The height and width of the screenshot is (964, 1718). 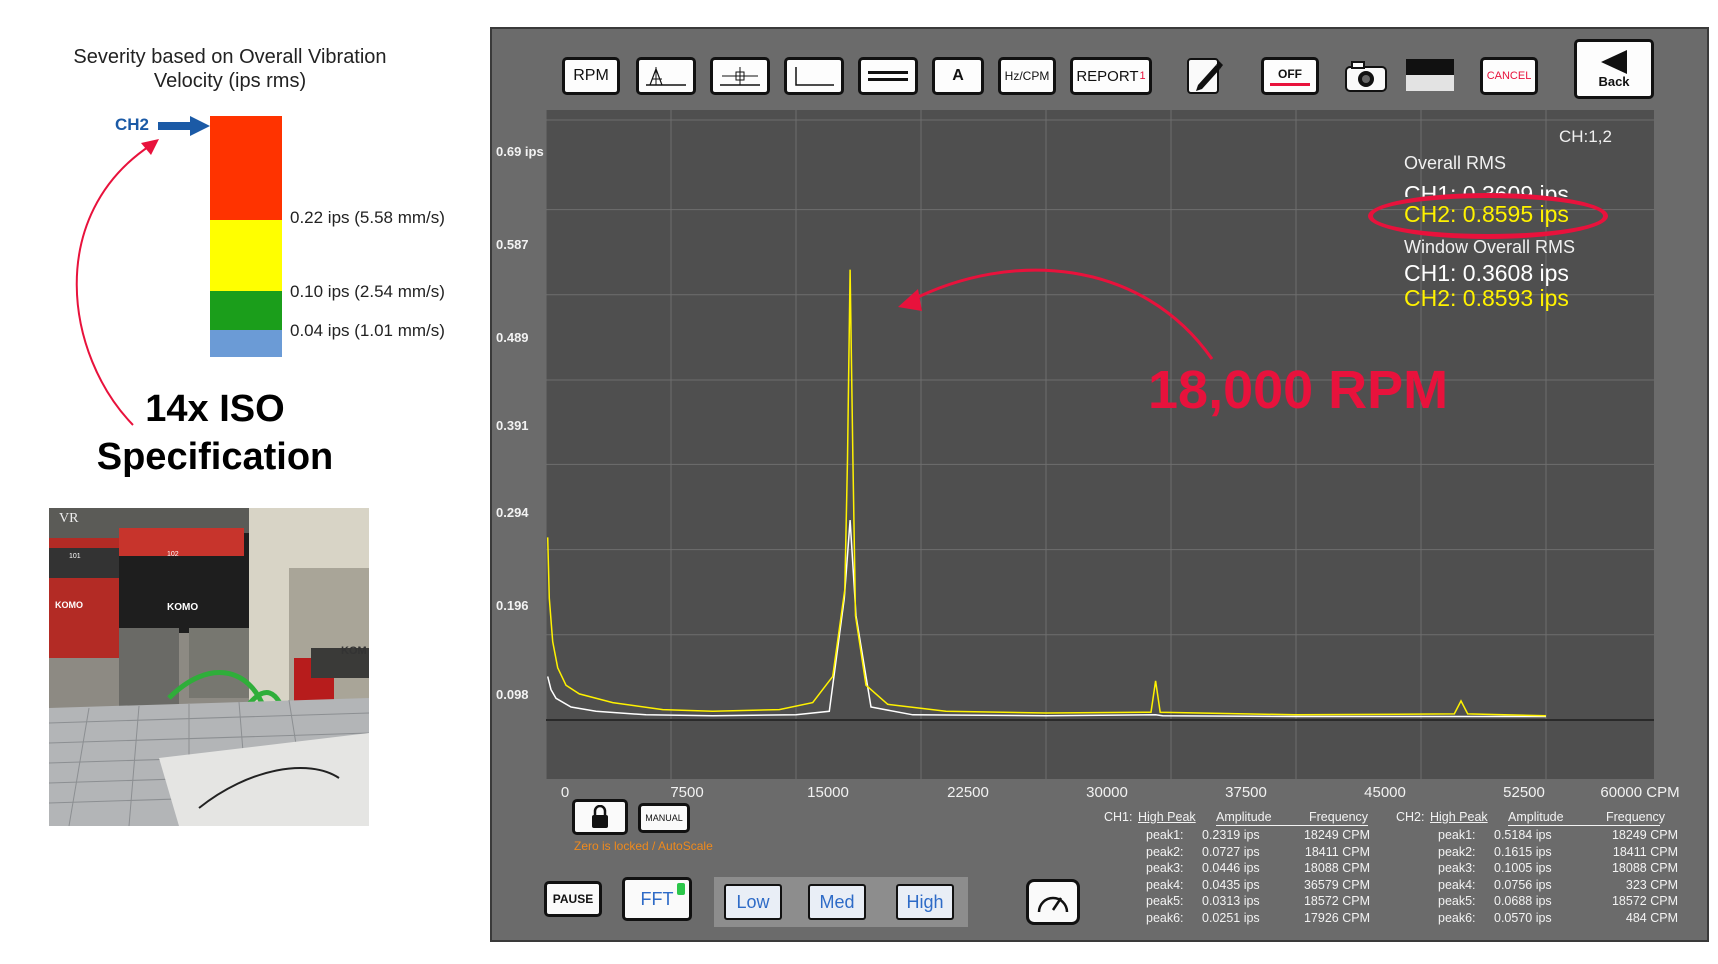 I want to click on range-med-button: Med, so click(x=837, y=902).